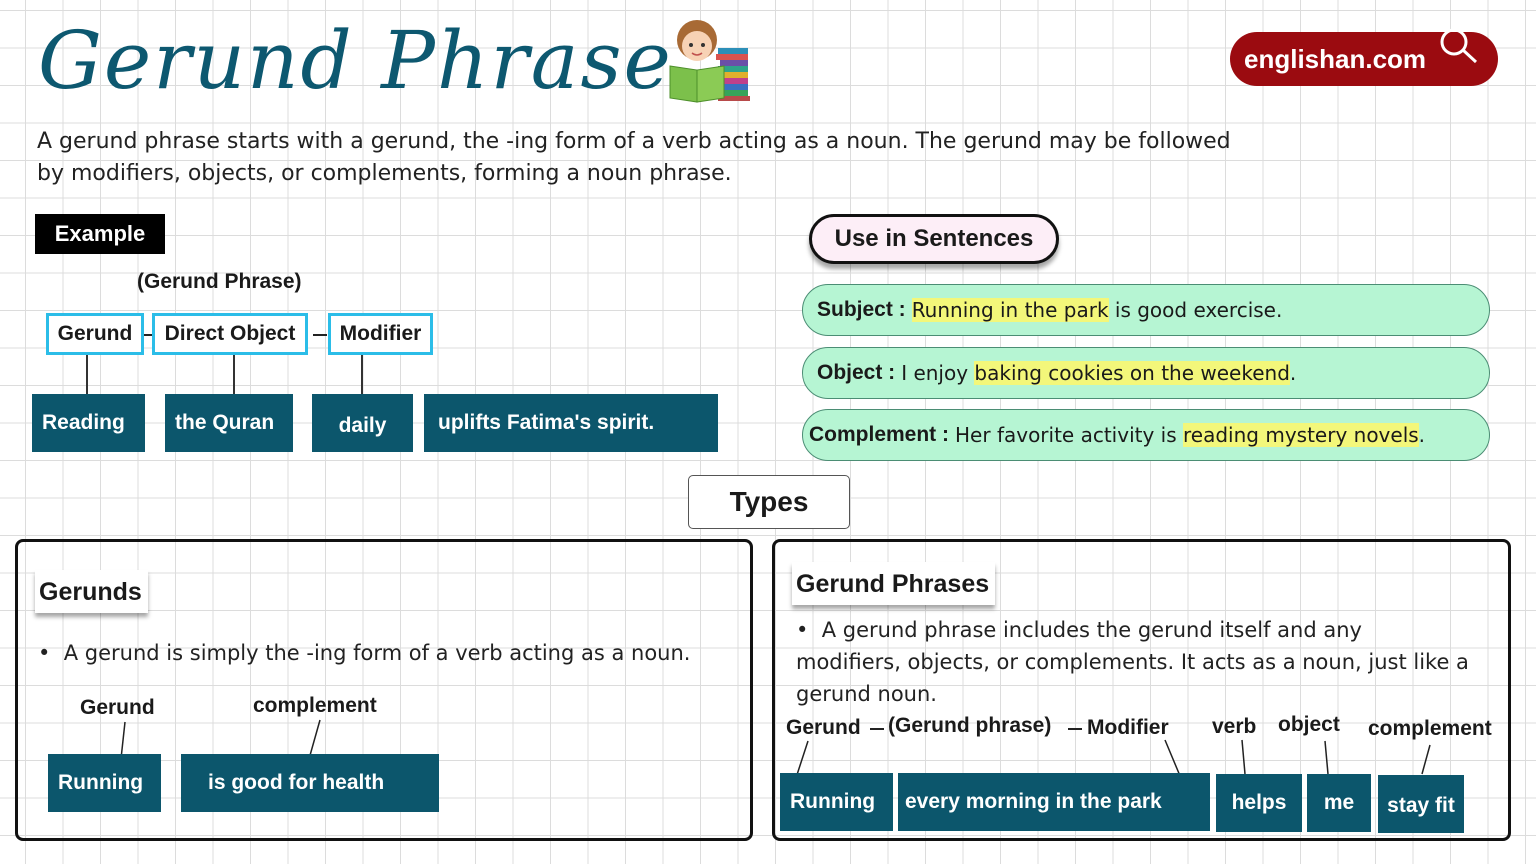 The width and height of the screenshot is (1536, 864). What do you see at coordinates (1054, 802) in the screenshot?
I see `word-box: every morning in the park` at bounding box center [1054, 802].